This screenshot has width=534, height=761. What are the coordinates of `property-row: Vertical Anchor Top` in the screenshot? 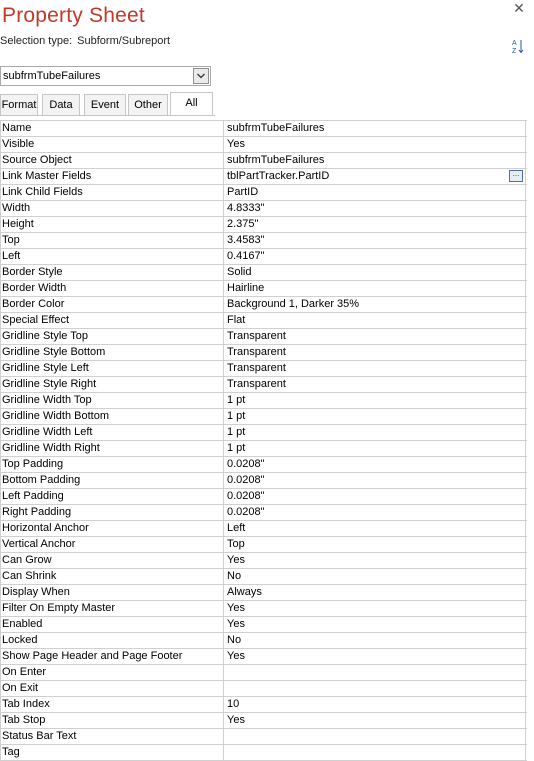 It's located at (264, 545).